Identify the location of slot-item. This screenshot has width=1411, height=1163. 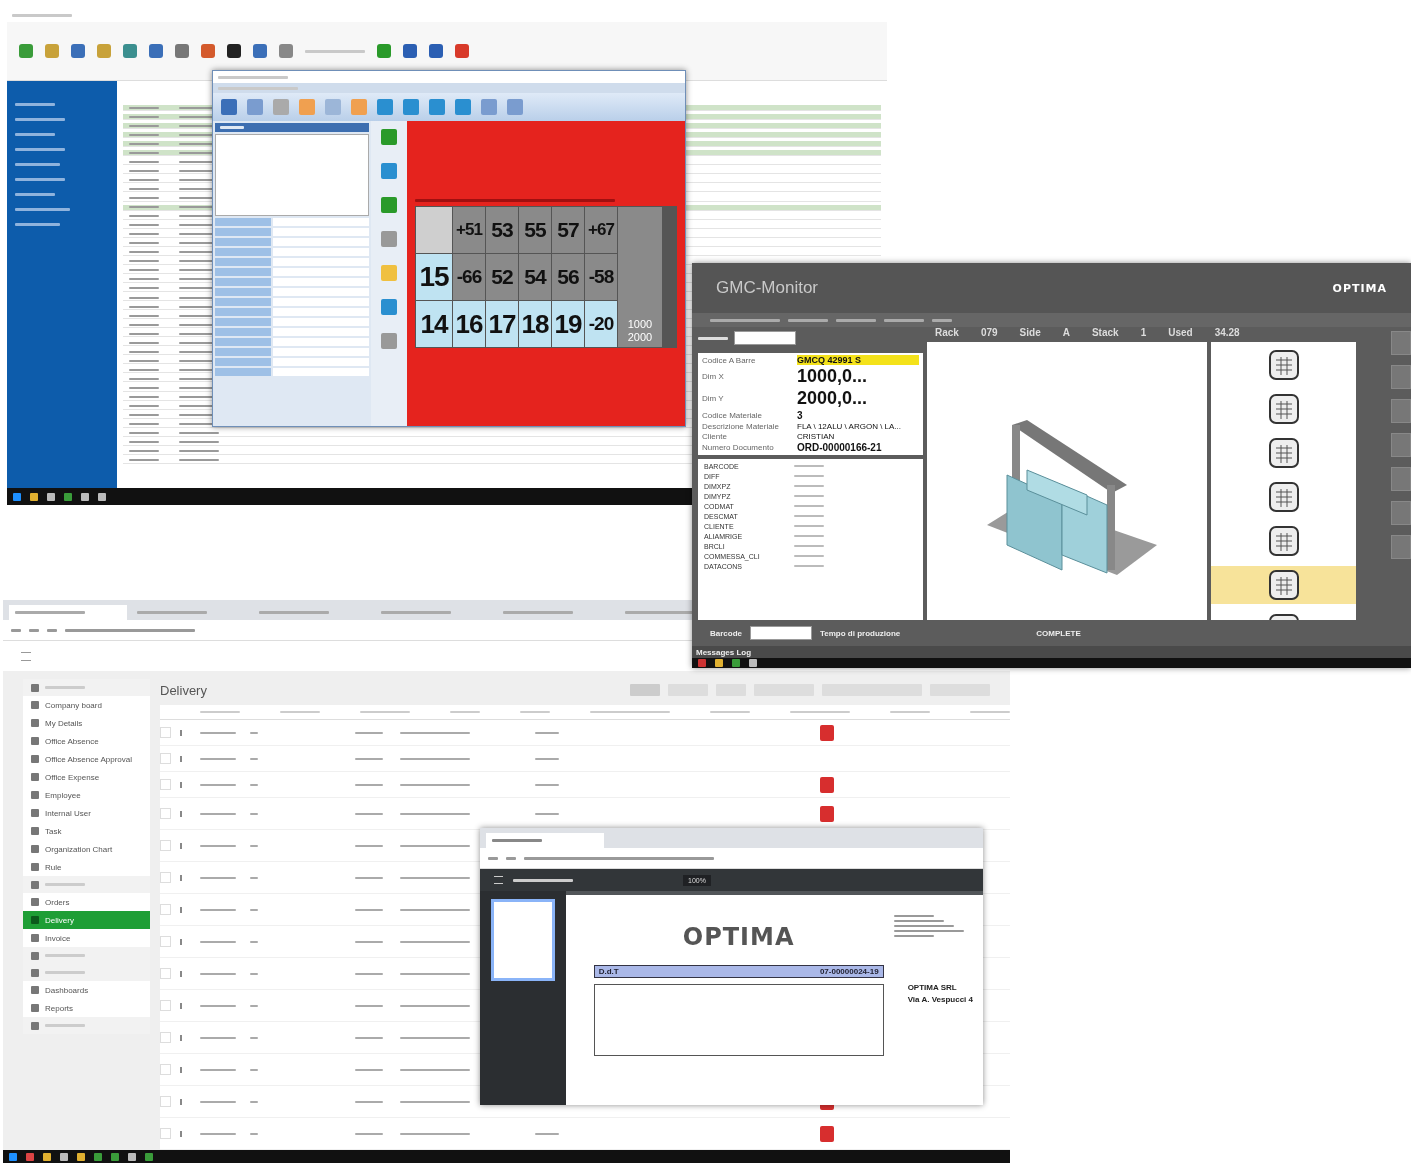
(1283, 585).